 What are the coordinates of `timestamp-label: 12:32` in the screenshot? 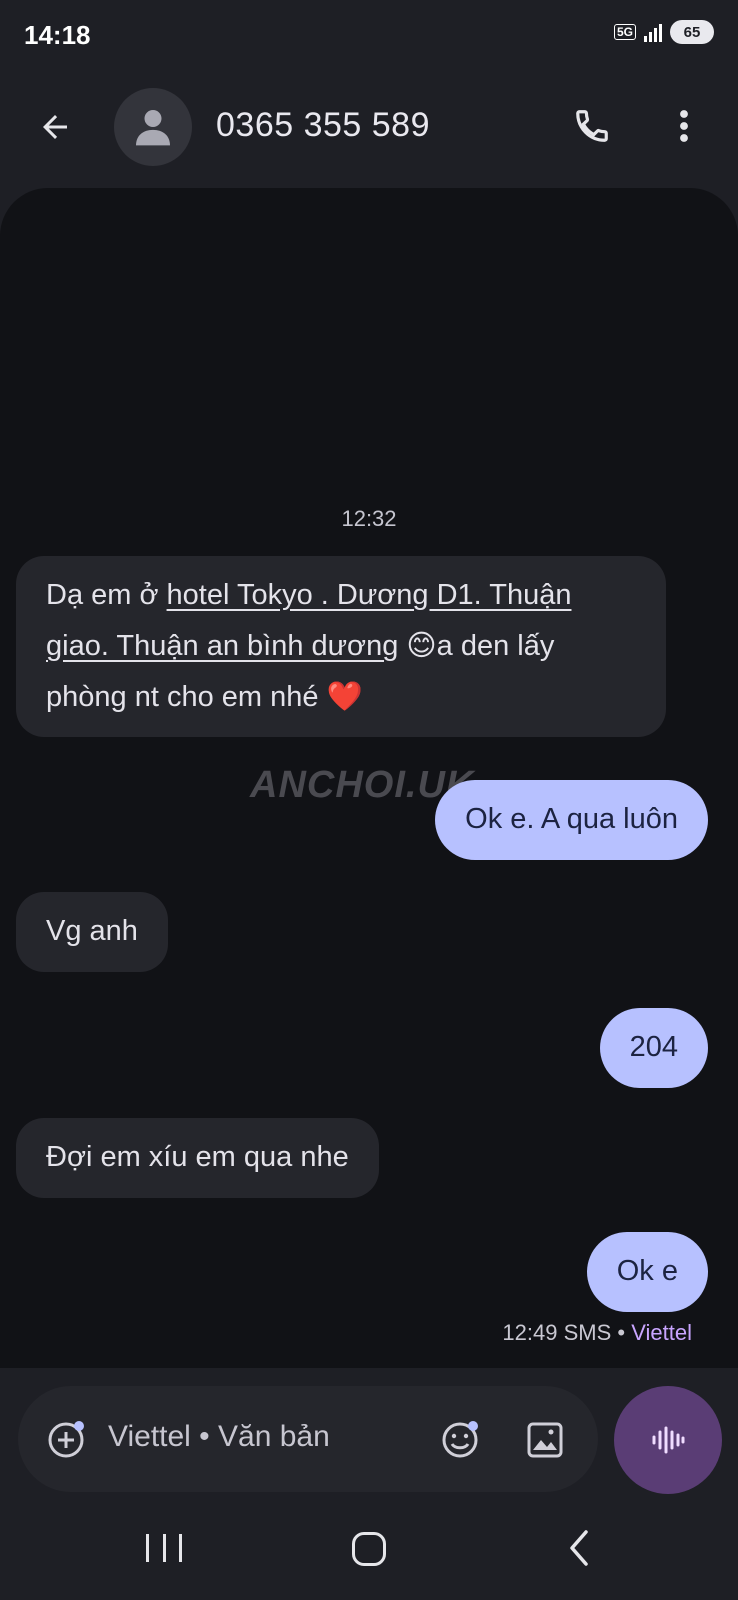 It's located at (369, 518).